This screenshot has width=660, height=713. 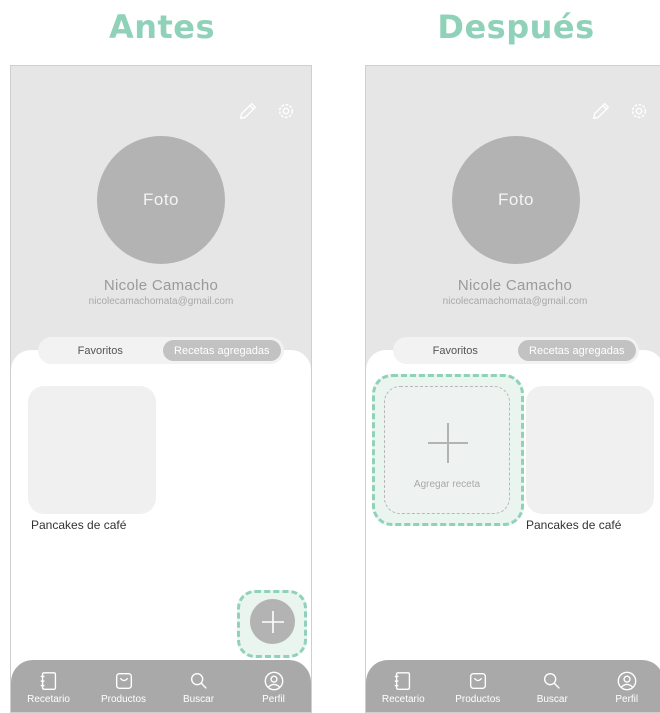 I want to click on add-button, so click(x=272, y=621).